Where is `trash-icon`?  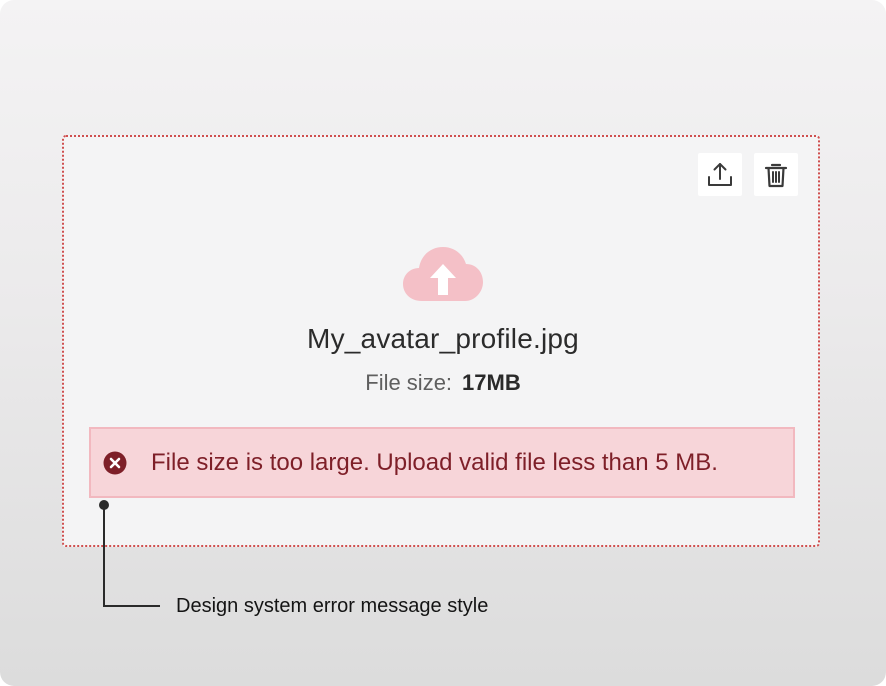 trash-icon is located at coordinates (776, 175).